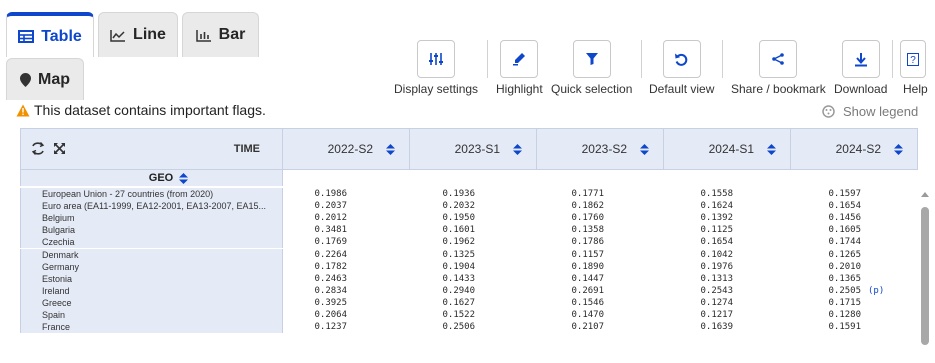 The height and width of the screenshot is (363, 935). I want to click on geo-row-label: Bulgaria, so click(151, 230).